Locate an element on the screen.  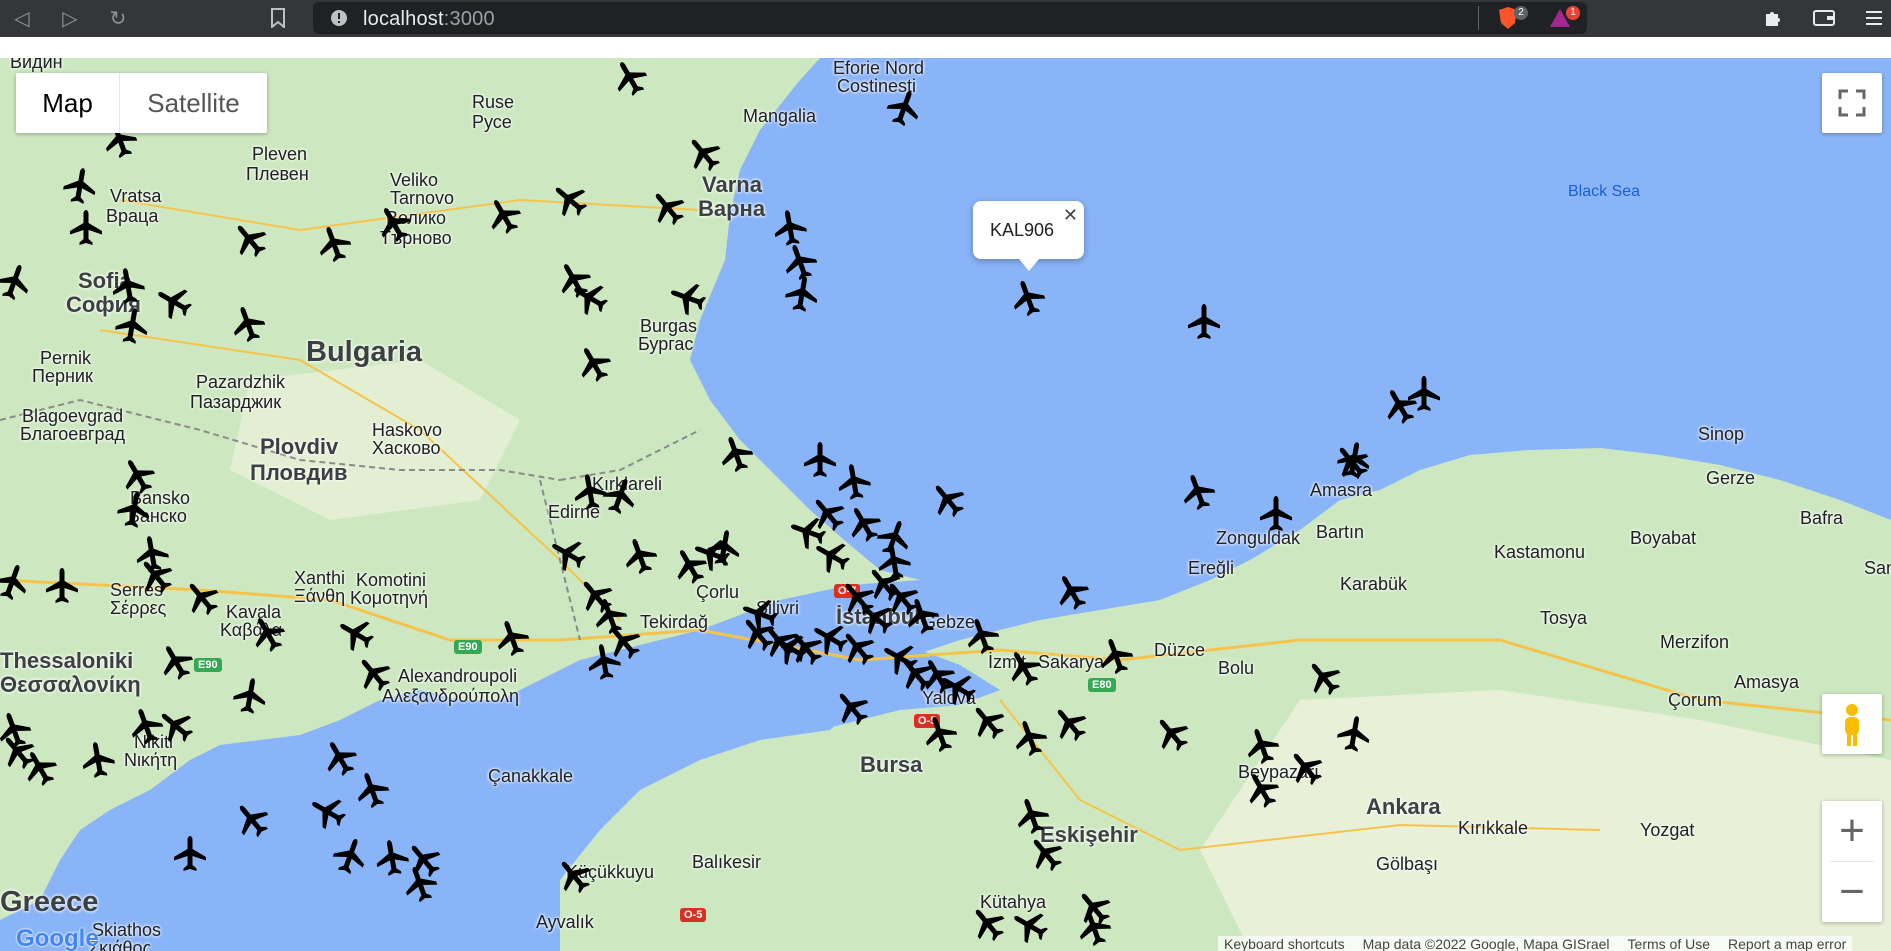
extensions-icon is located at coordinates (1773, 18).